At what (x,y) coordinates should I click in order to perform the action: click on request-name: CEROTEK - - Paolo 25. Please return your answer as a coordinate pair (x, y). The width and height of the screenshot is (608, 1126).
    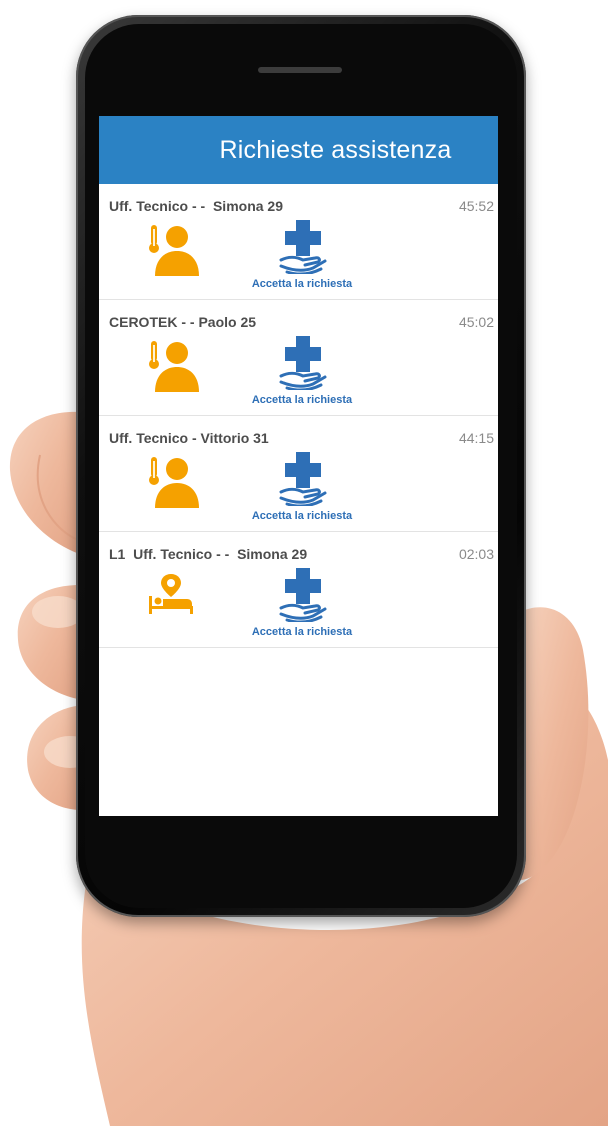
    Looking at the image, I should click on (183, 322).